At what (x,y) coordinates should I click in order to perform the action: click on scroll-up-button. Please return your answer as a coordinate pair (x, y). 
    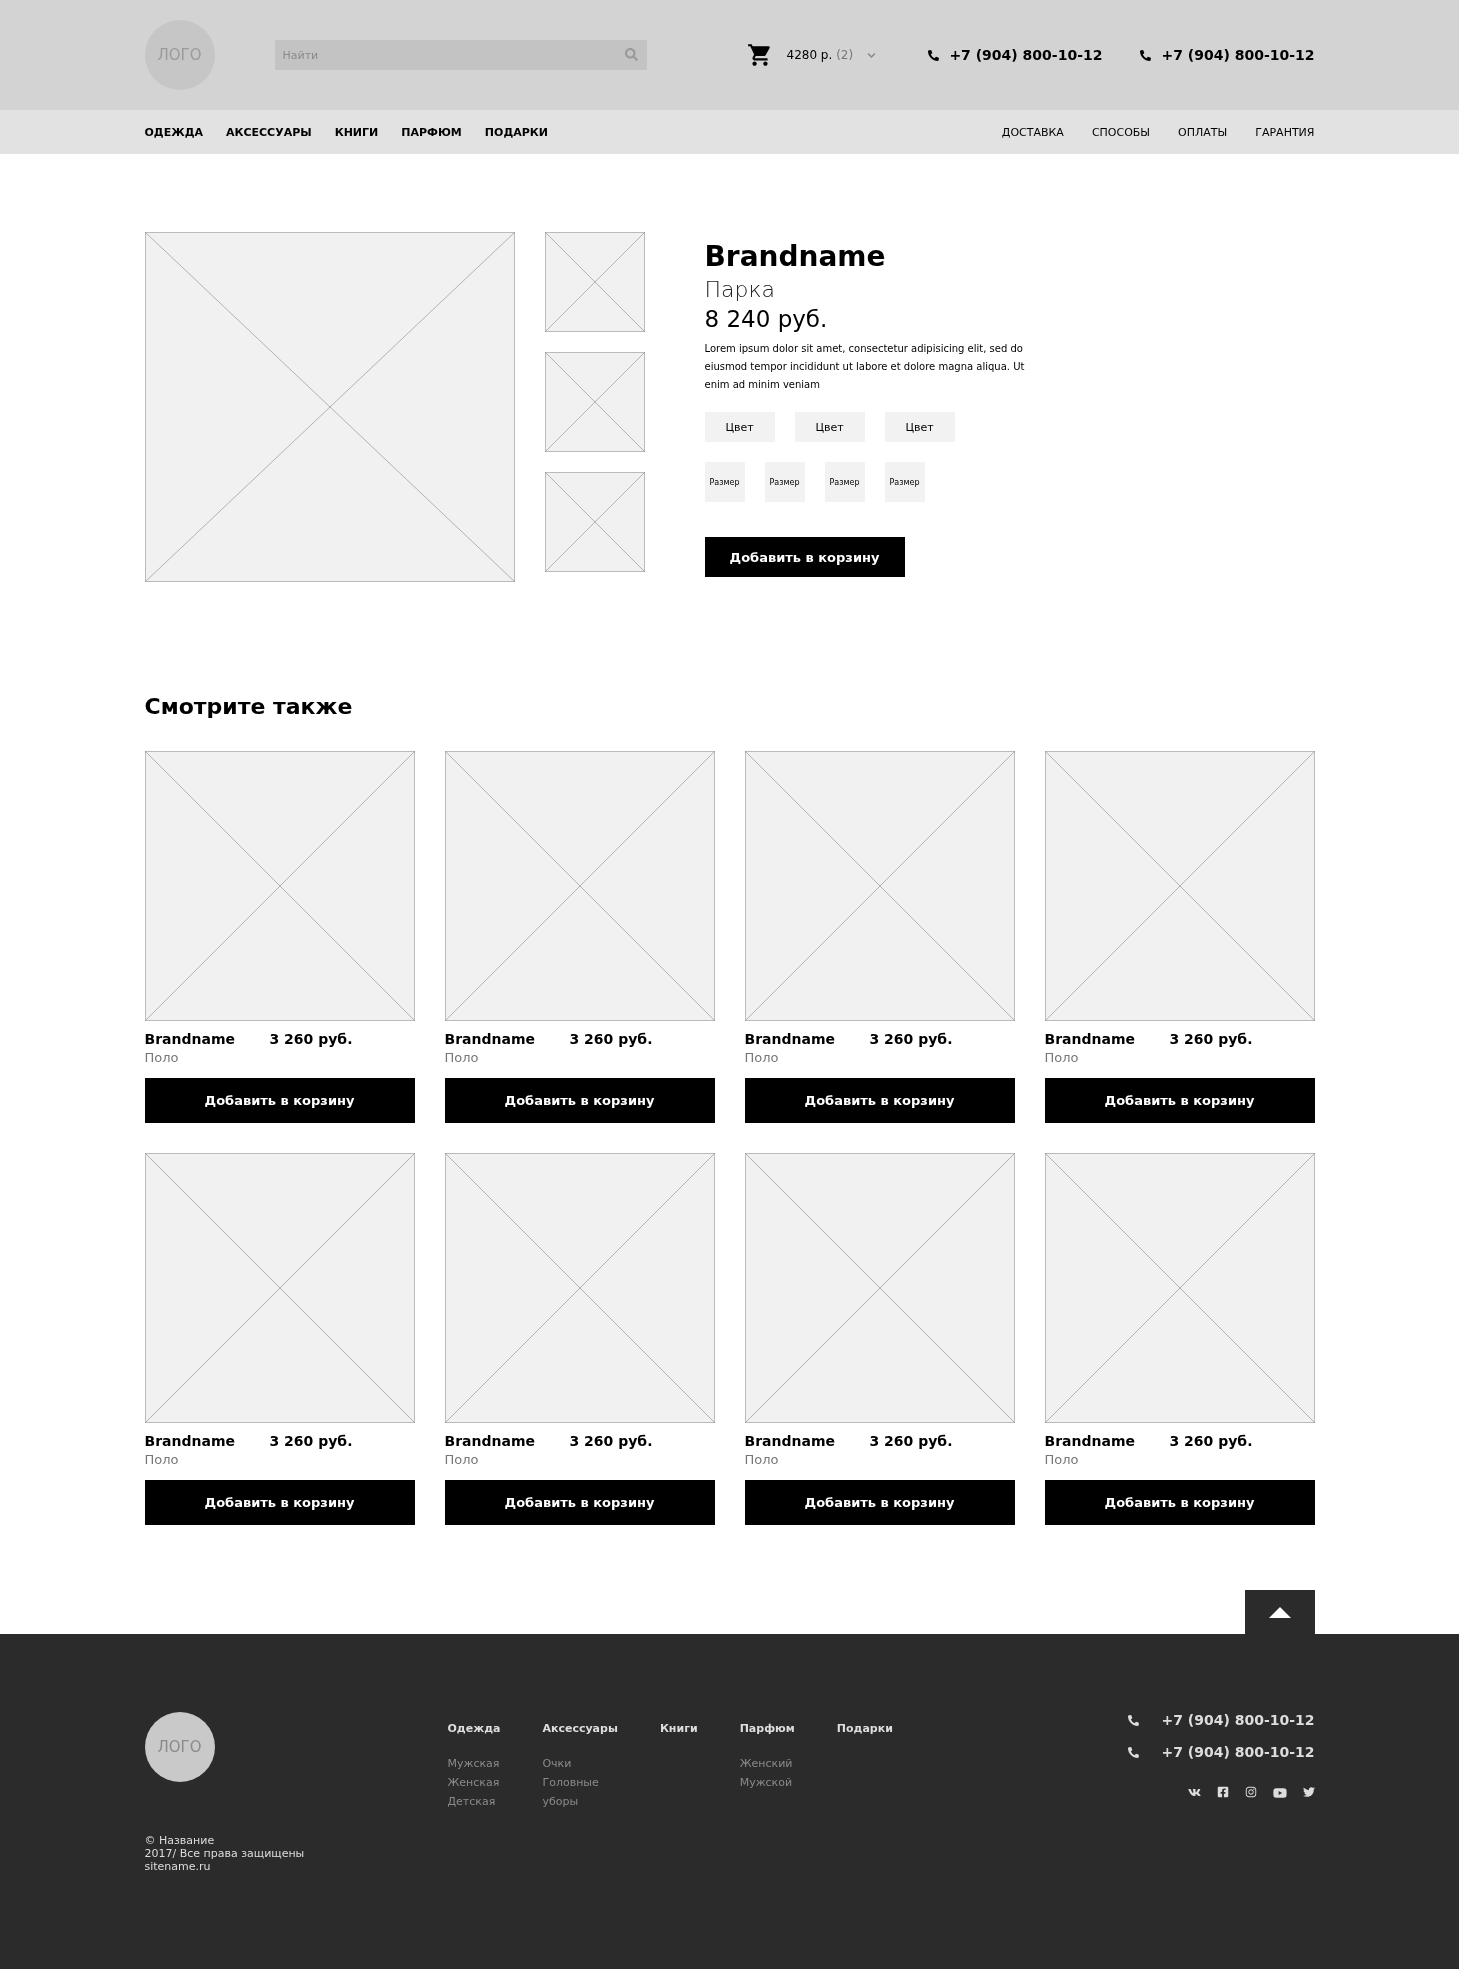
    Looking at the image, I should click on (1279, 1612).